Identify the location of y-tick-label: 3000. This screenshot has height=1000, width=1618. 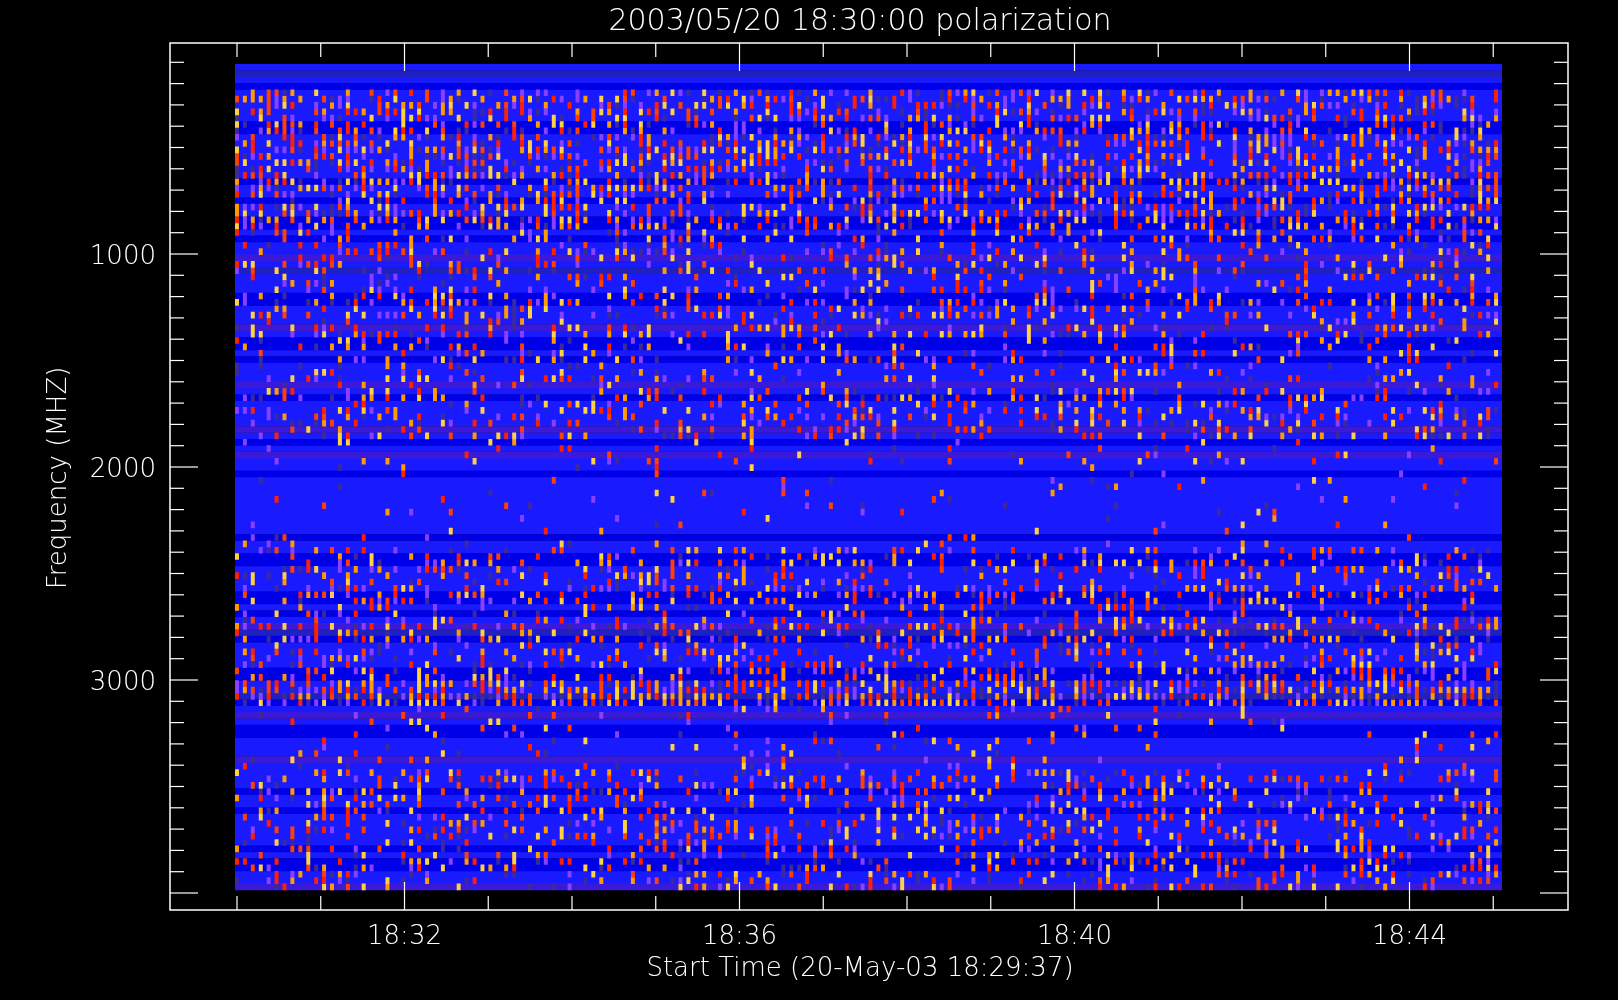
(122, 681).